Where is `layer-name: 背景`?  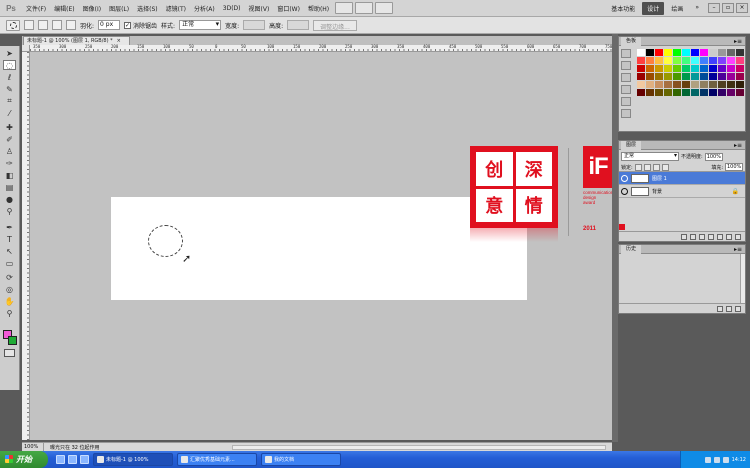
layer-name: 背景 is located at coordinates (657, 191).